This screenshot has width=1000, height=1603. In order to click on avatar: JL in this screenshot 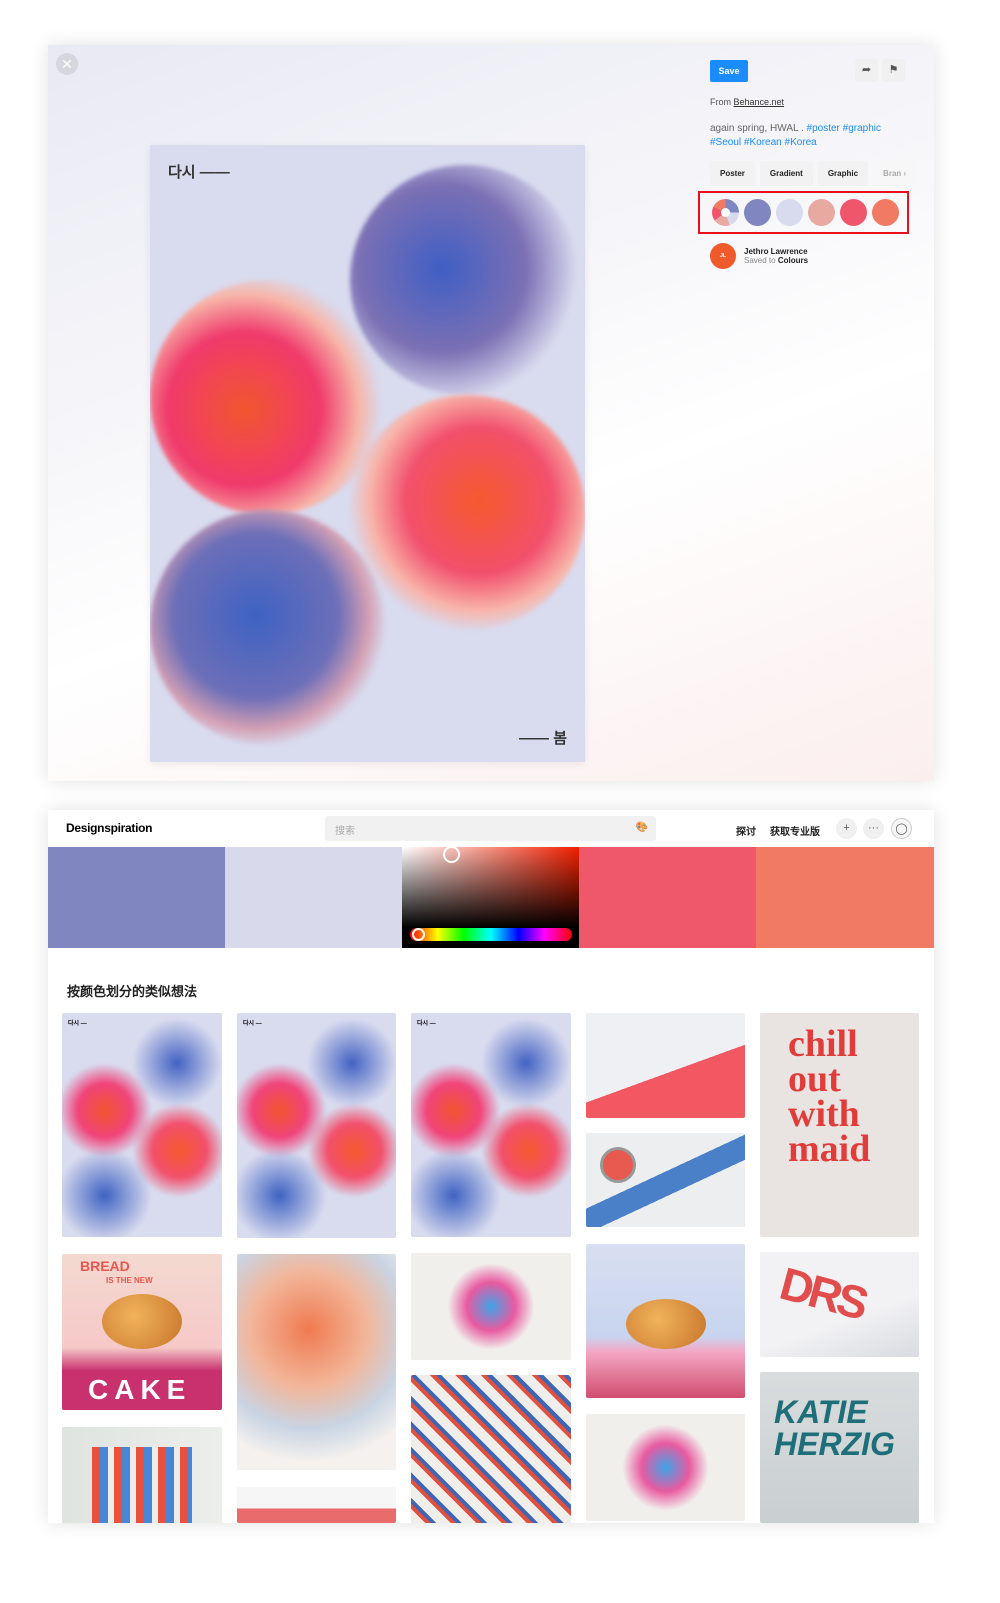, I will do `click(723, 256)`.